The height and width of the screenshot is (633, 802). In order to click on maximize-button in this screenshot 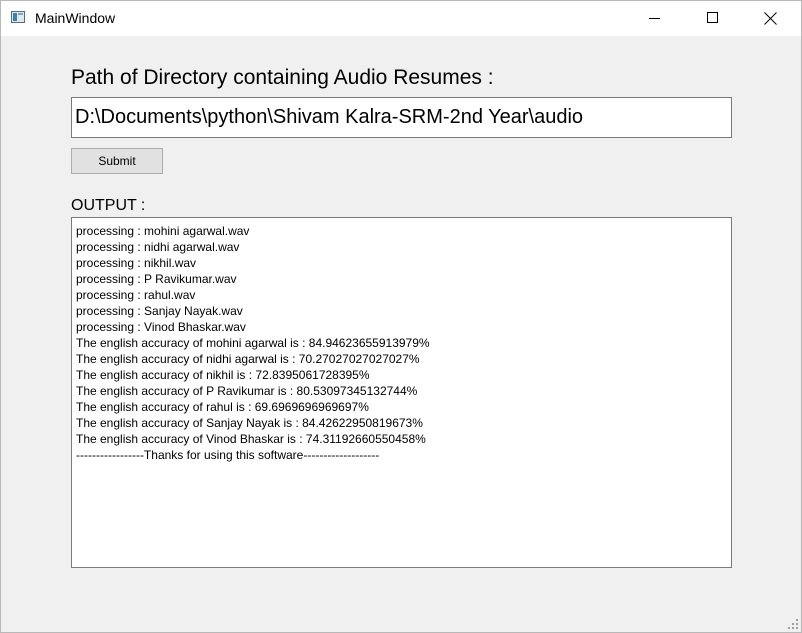, I will do `click(714, 18)`.